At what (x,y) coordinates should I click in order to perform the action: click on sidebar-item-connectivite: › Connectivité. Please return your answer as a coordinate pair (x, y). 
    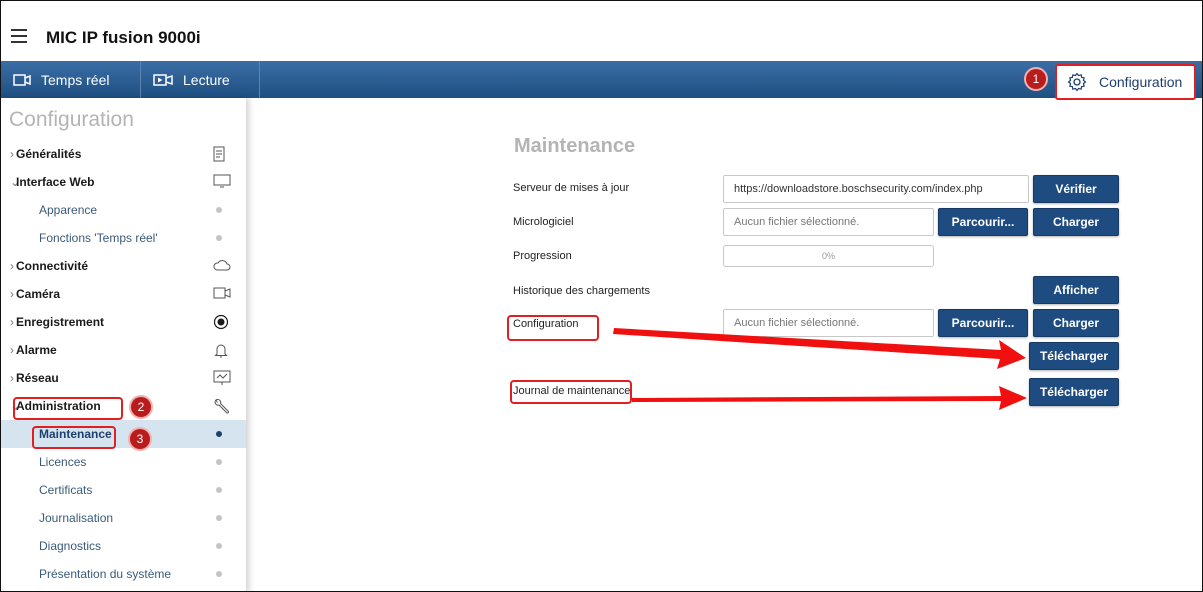
    Looking at the image, I should click on (123, 266).